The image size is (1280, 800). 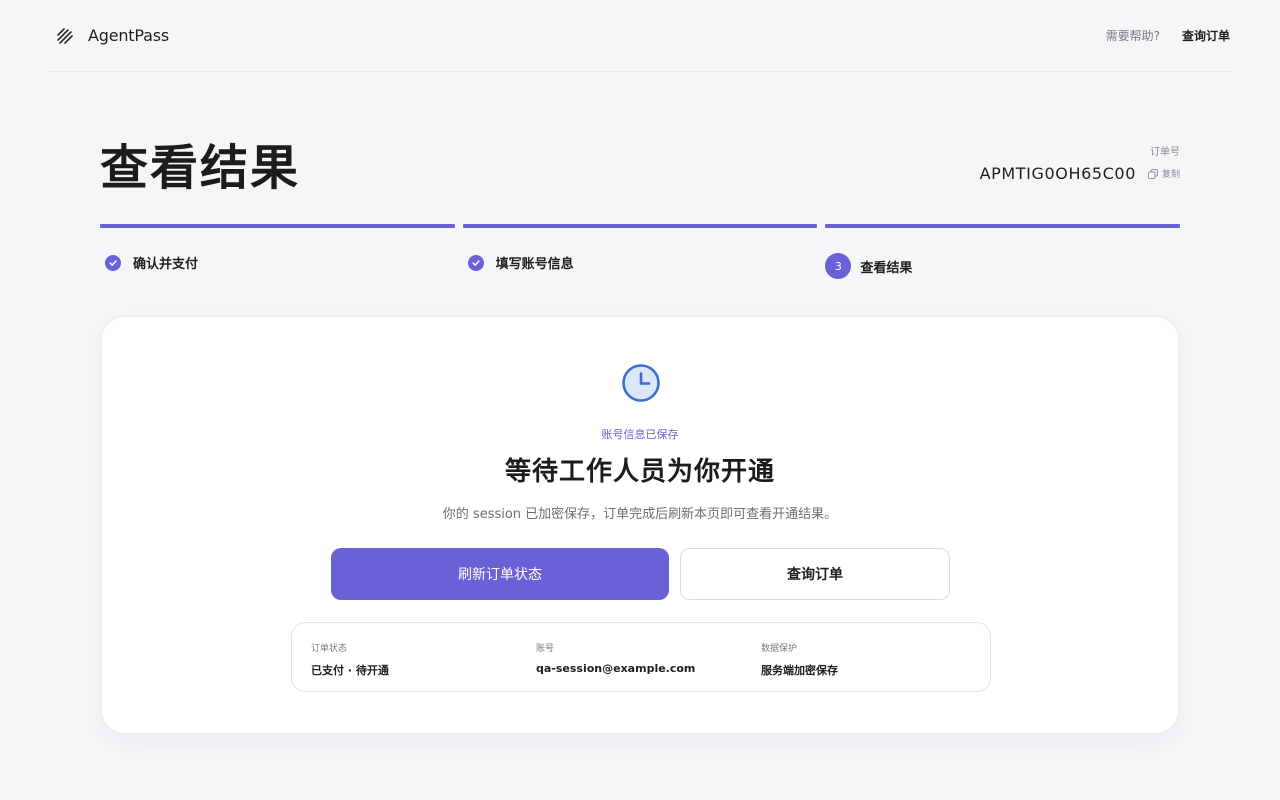 I want to click on top-bar: AgentPass 需要帮助? 查询订单, so click(x=640, y=36).